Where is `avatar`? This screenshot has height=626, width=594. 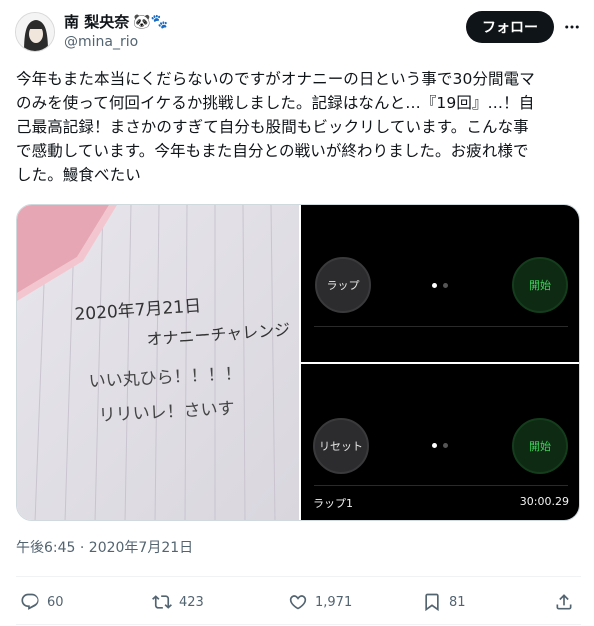 avatar is located at coordinates (35, 32).